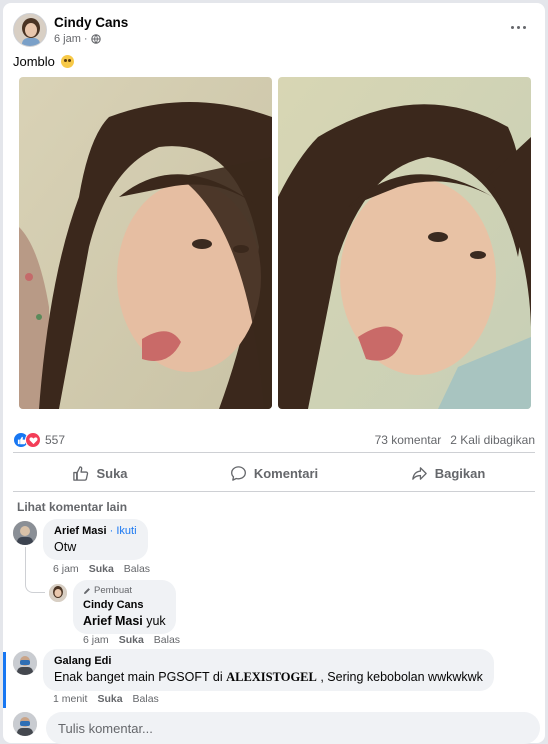 This screenshot has width=548, height=744. What do you see at coordinates (274, 33) in the screenshot?
I see `post-header: Cindy Cans 6 jam ·` at bounding box center [274, 33].